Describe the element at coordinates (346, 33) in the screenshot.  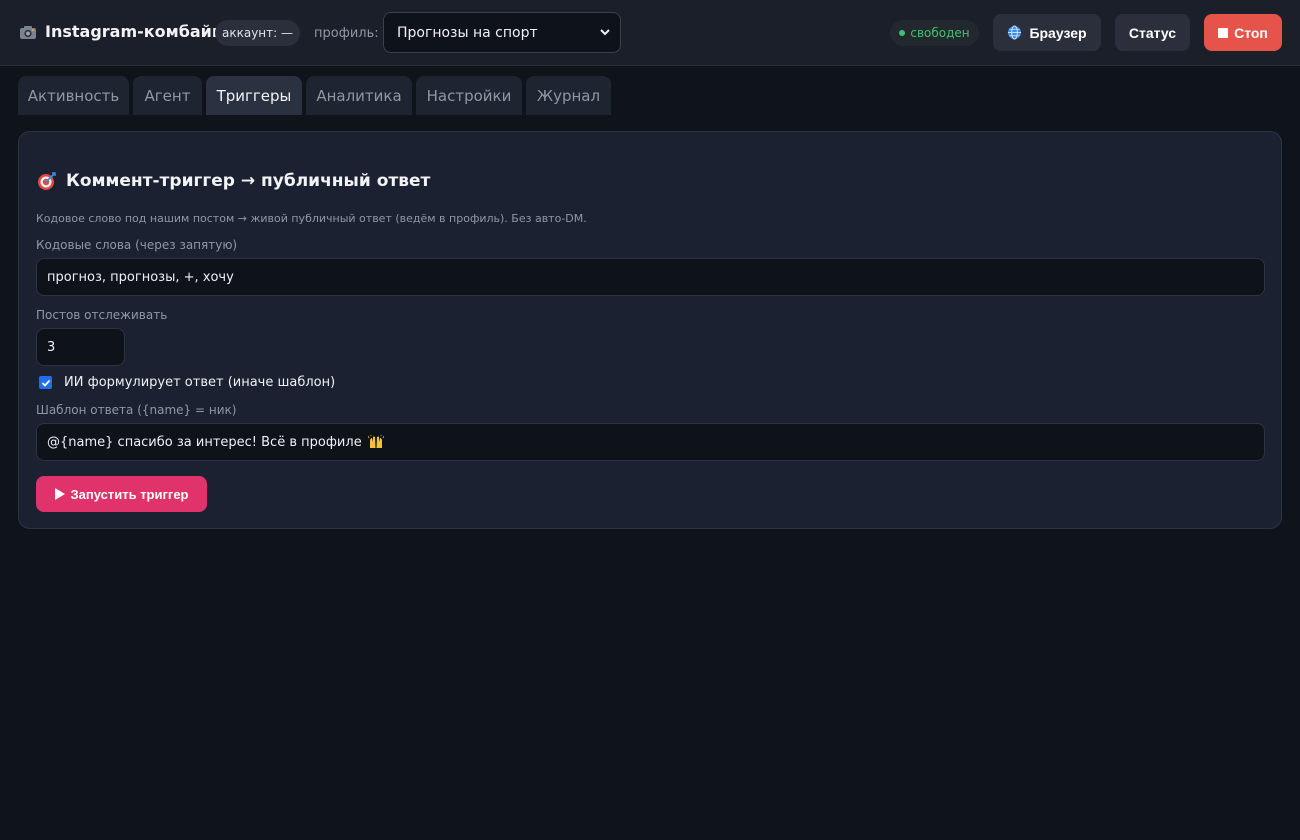
I see `profile-label: профиль:` at that location.